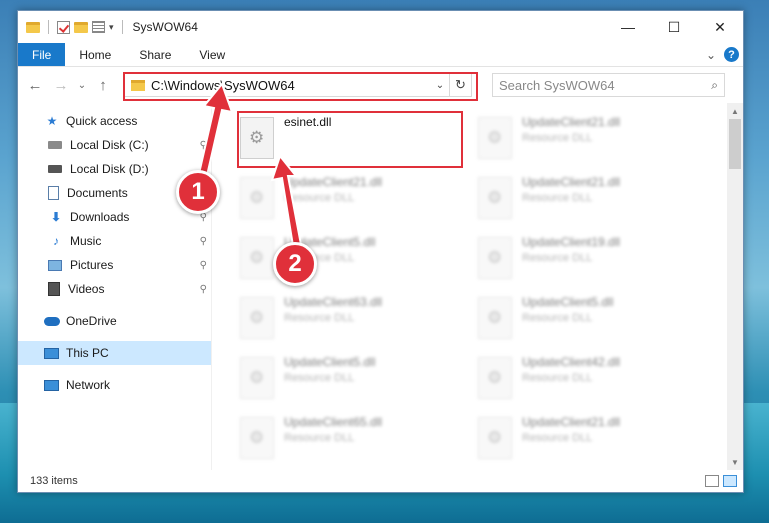 This screenshot has width=769, height=523. Describe the element at coordinates (81, 27) in the screenshot. I see `new-folder-icon` at that location.